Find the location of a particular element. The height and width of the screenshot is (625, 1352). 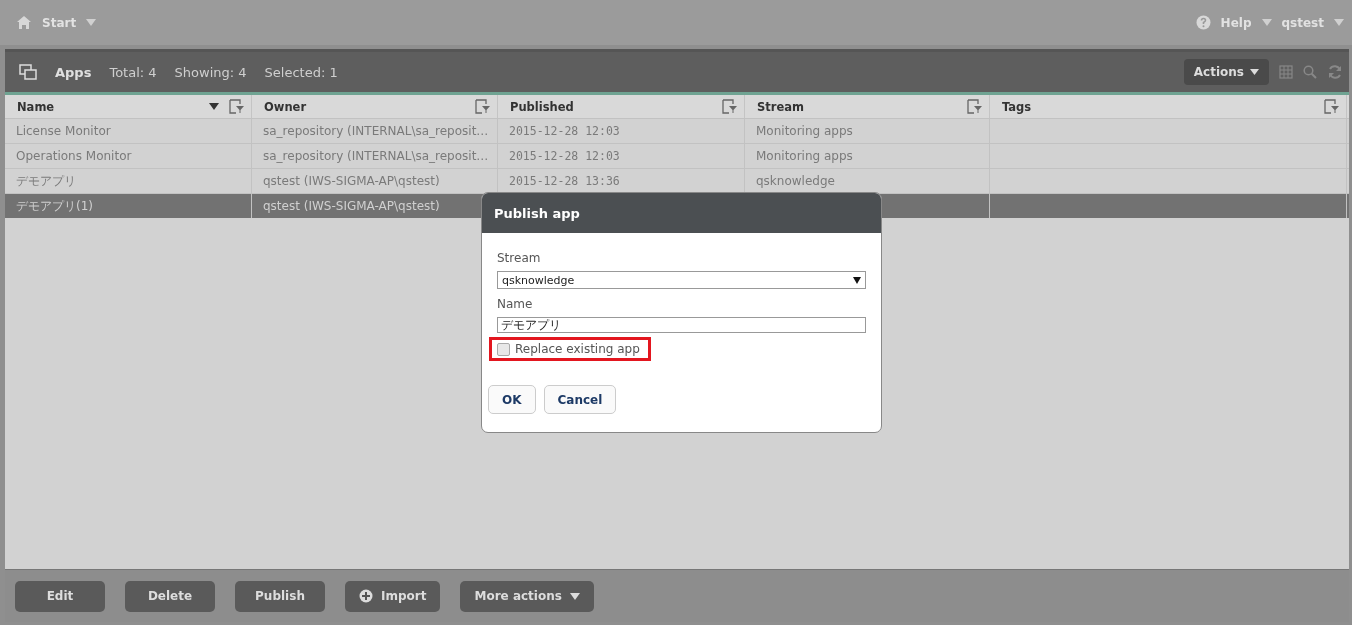

table-cell: Operations Monitor is located at coordinates (74, 156).